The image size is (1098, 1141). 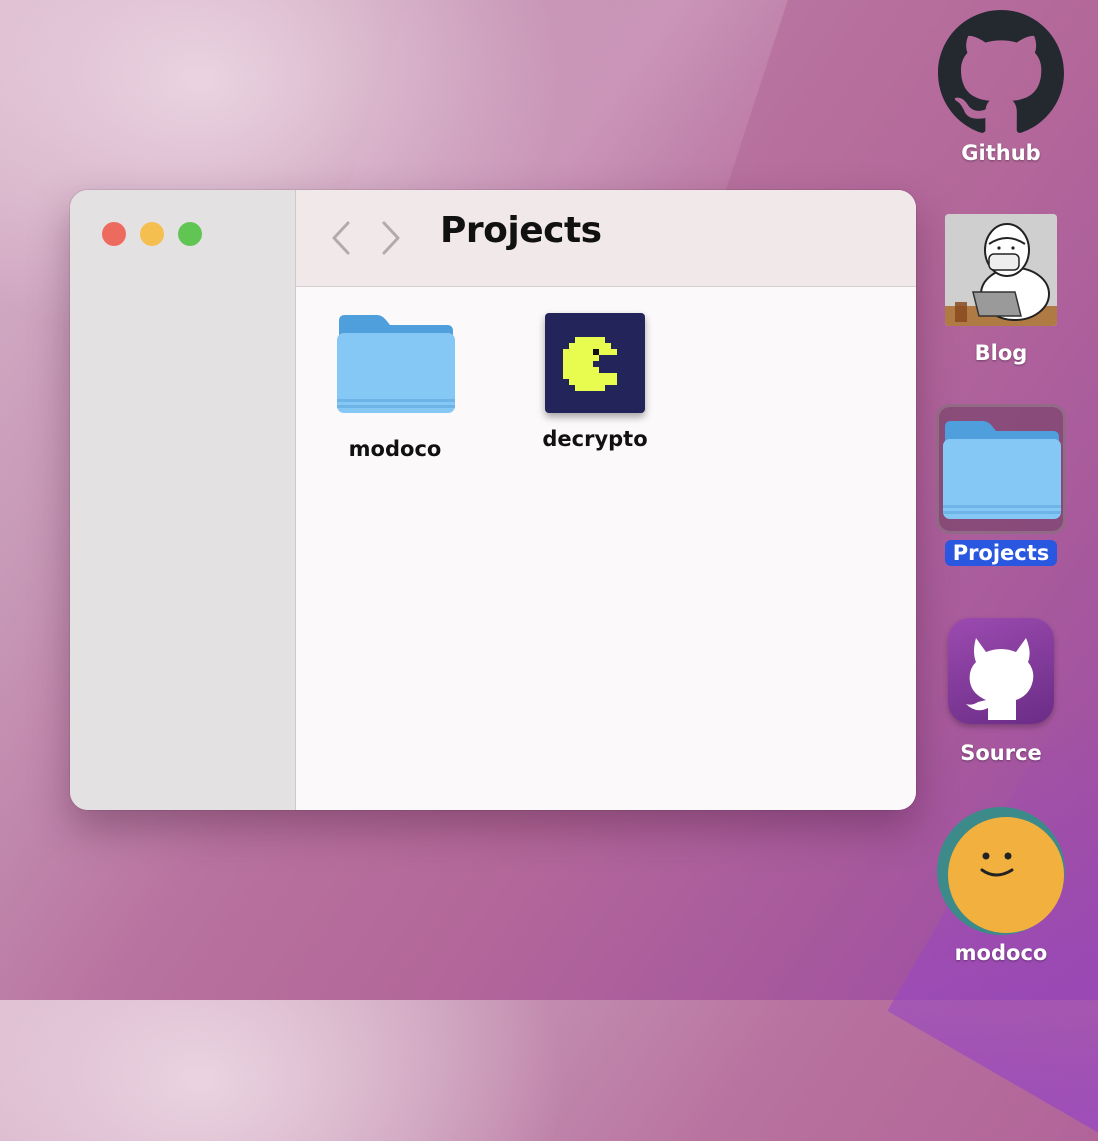 I want to click on sidebar, so click(x=183, y=500).